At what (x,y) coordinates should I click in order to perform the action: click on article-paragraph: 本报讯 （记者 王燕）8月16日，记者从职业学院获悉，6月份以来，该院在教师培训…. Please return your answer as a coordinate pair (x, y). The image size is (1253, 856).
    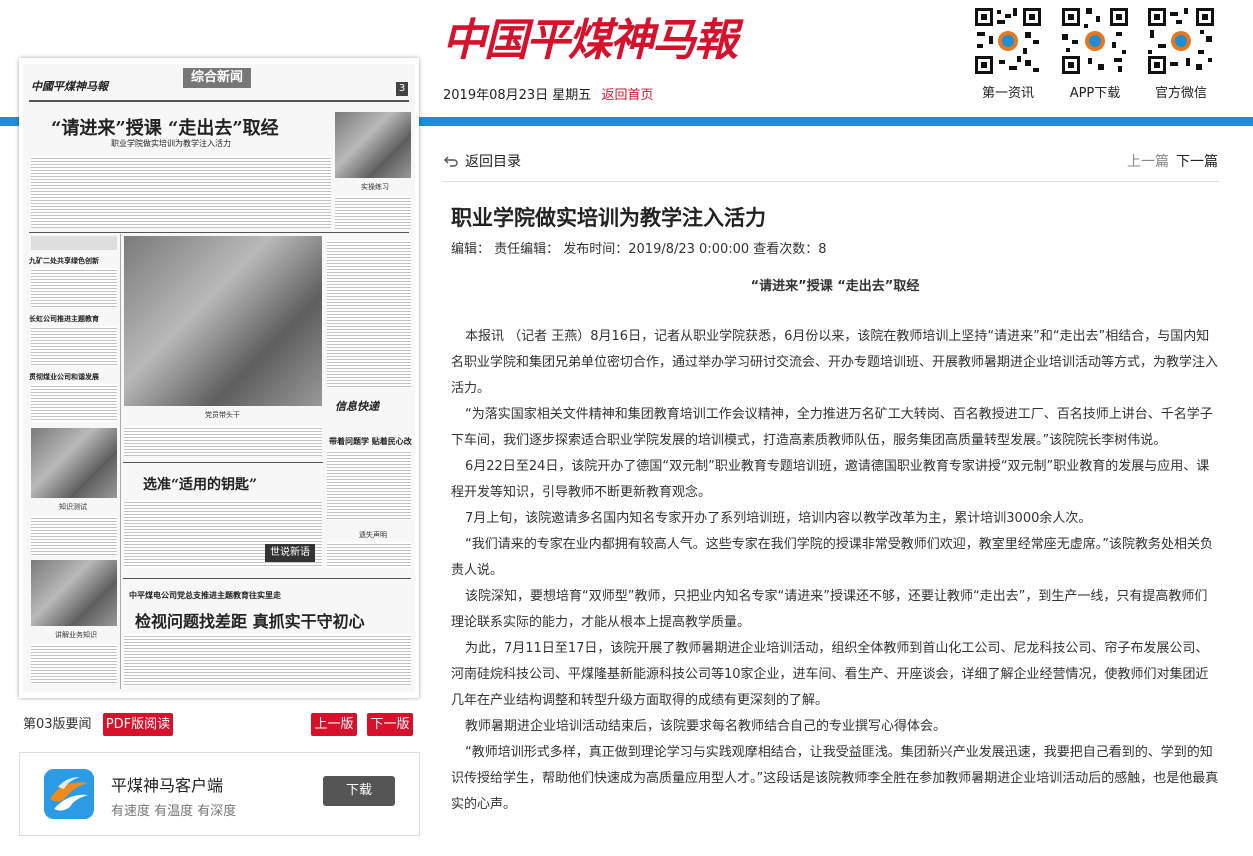
    Looking at the image, I should click on (835, 362).